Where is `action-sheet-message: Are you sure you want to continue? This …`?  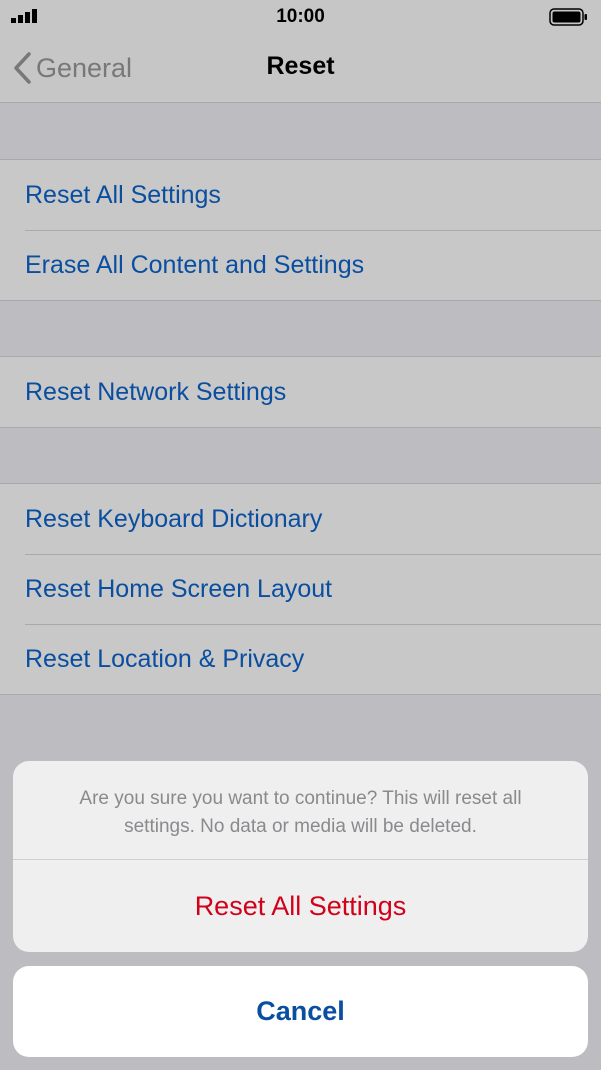
action-sheet-message: Are you sure you want to continue? This … is located at coordinates (300, 810).